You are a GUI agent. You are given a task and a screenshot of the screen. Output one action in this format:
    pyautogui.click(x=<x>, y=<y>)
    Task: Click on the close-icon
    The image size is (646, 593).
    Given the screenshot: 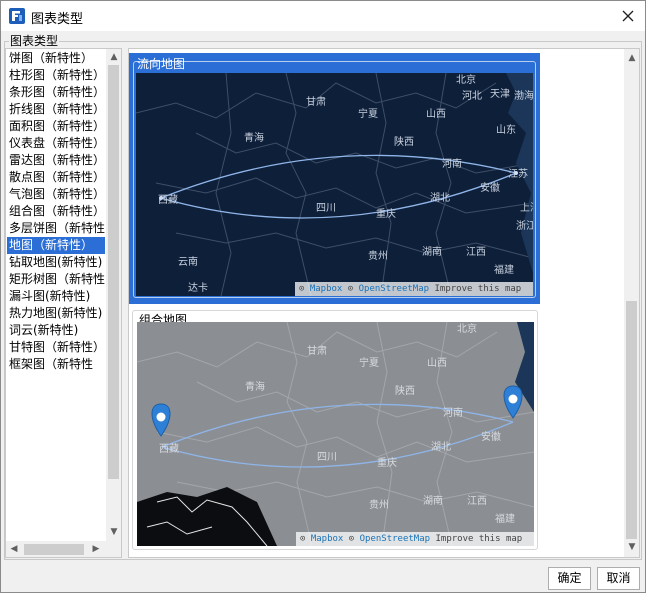 What is the action you would take?
    pyautogui.click(x=628, y=16)
    